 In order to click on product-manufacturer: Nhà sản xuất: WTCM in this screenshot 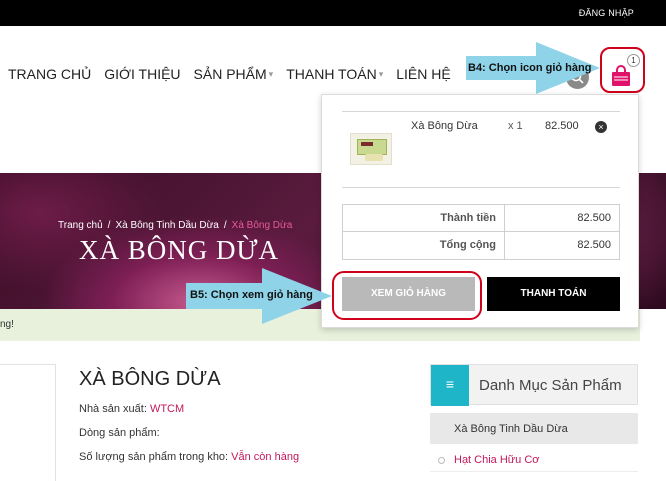, I will do `click(131, 409)`.